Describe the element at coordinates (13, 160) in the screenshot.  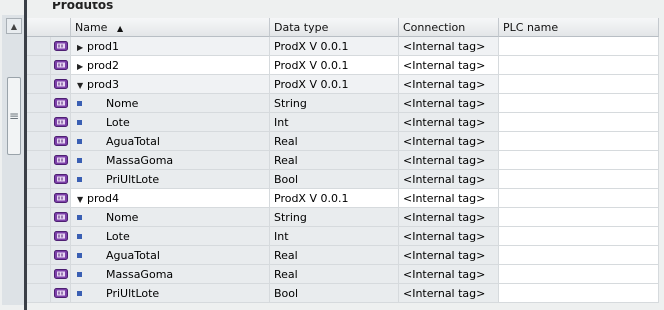
I see `vertical-scrollbar: ▲ ≡` at that location.